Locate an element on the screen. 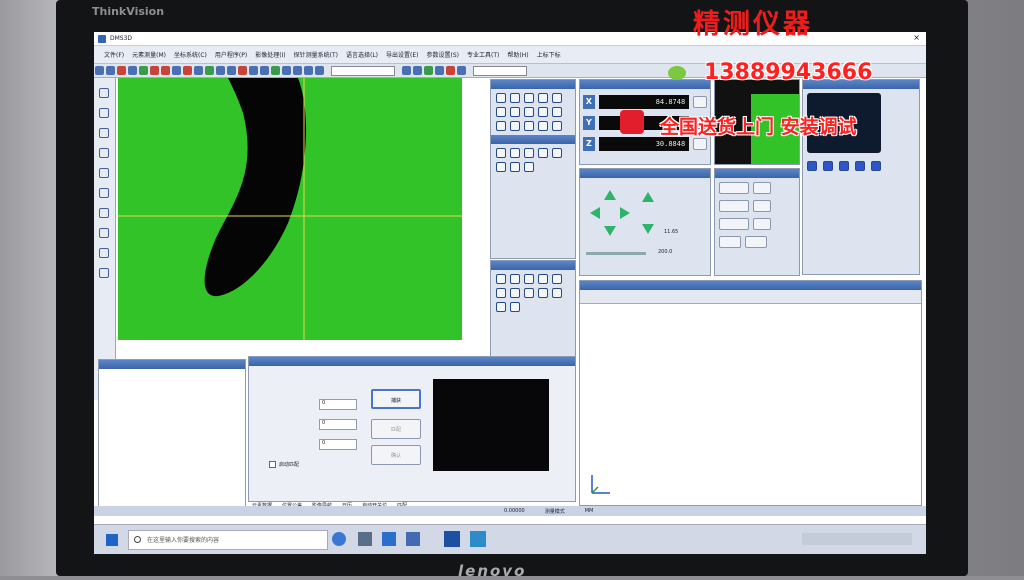 Image resolution: width=1024 pixels, height=580 pixels. select-icon is located at coordinates (104, 93).